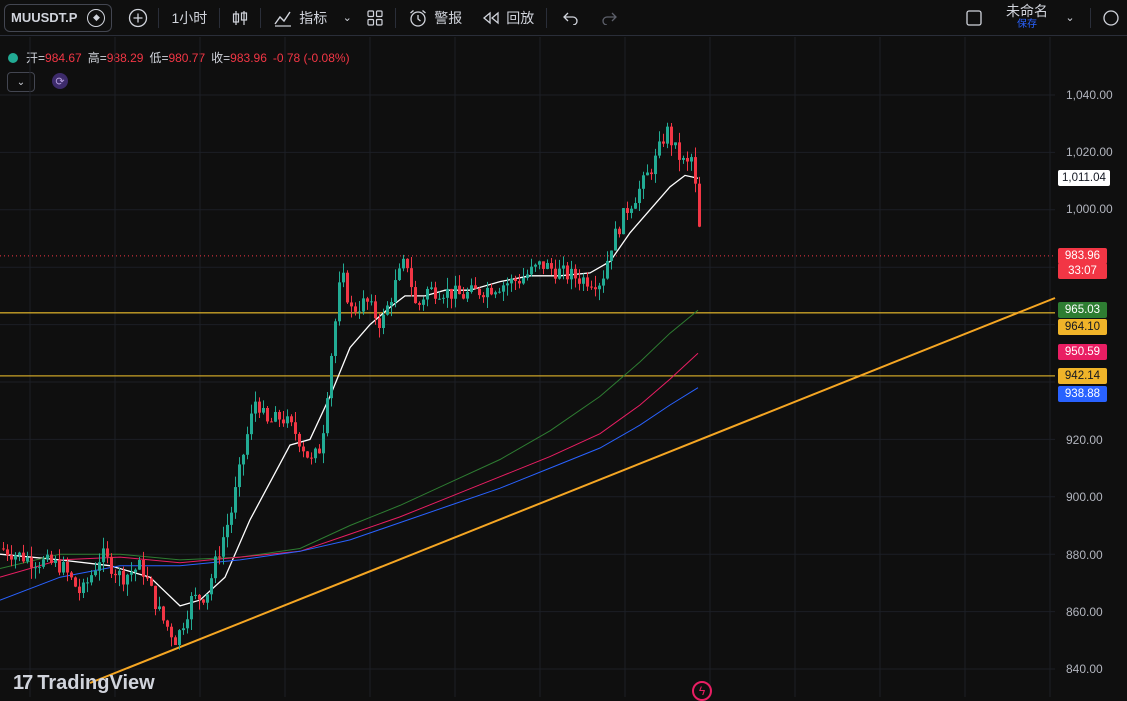 The height and width of the screenshot is (701, 1127). I want to click on layout-name: 未命名, so click(1027, 10).